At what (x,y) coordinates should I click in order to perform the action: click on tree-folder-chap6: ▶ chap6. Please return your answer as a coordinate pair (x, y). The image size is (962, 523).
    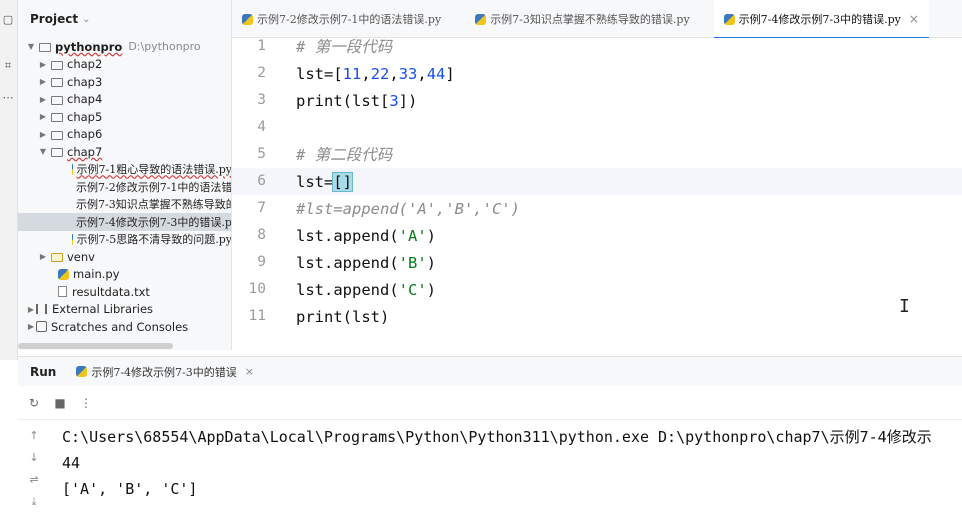
    Looking at the image, I should click on (124, 135).